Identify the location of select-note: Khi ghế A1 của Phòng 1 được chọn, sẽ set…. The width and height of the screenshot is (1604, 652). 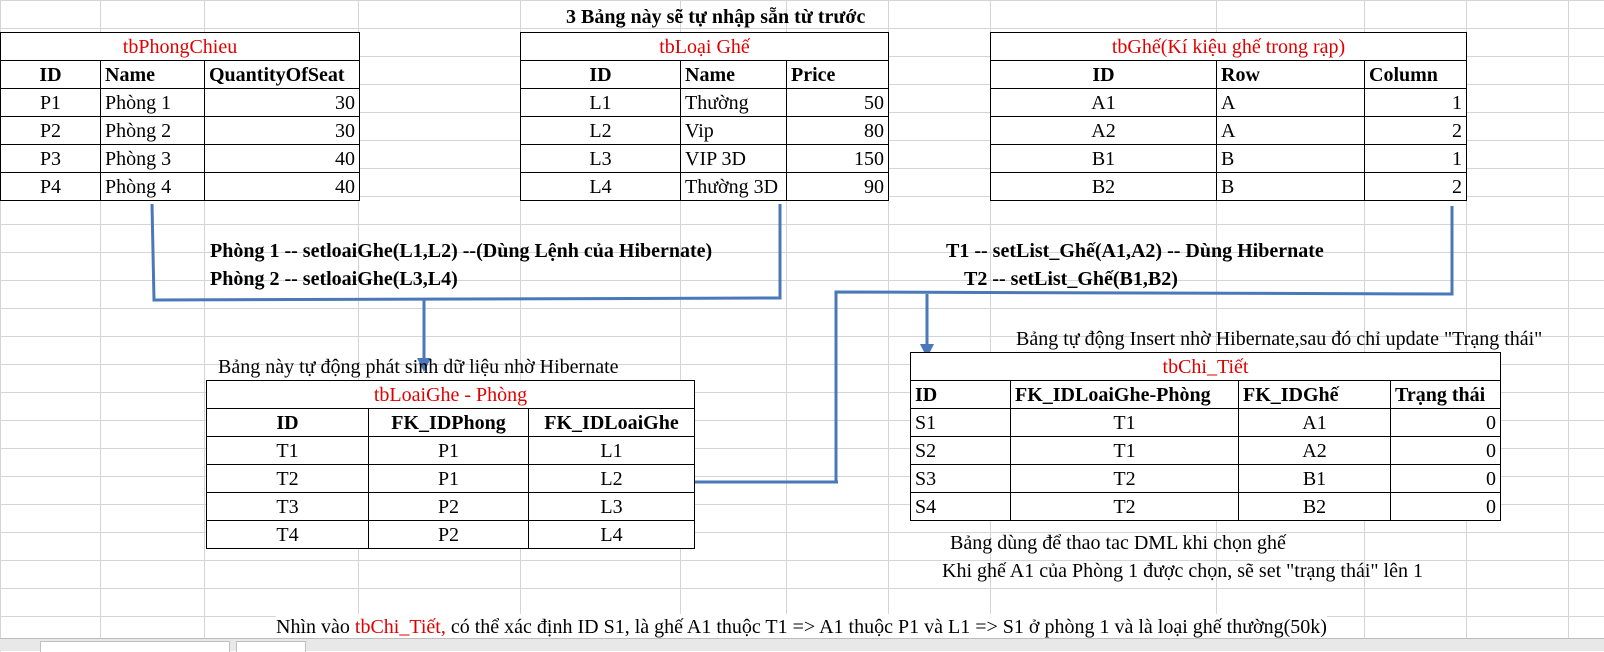
(1182, 571).